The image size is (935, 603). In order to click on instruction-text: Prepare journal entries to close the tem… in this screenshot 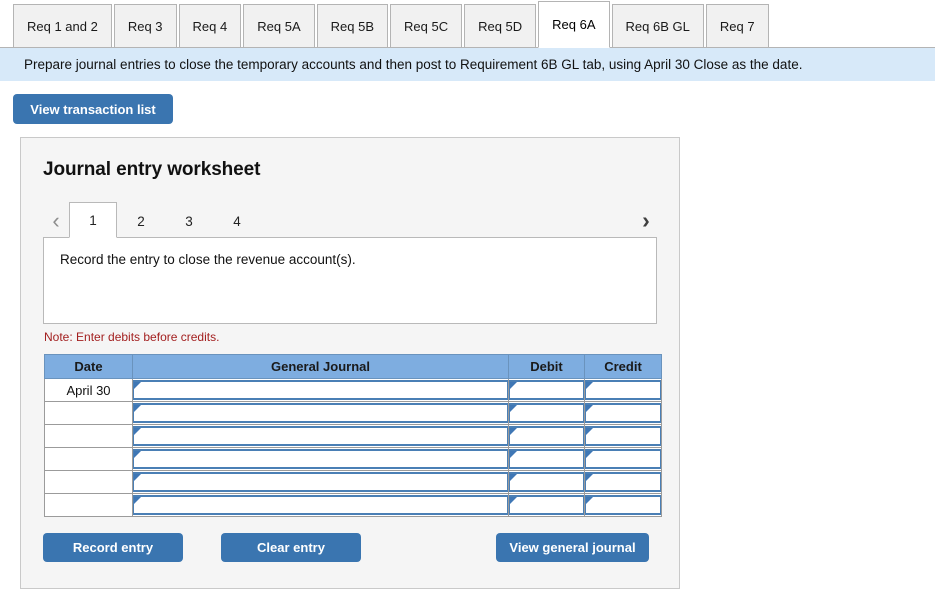, I will do `click(413, 64)`.